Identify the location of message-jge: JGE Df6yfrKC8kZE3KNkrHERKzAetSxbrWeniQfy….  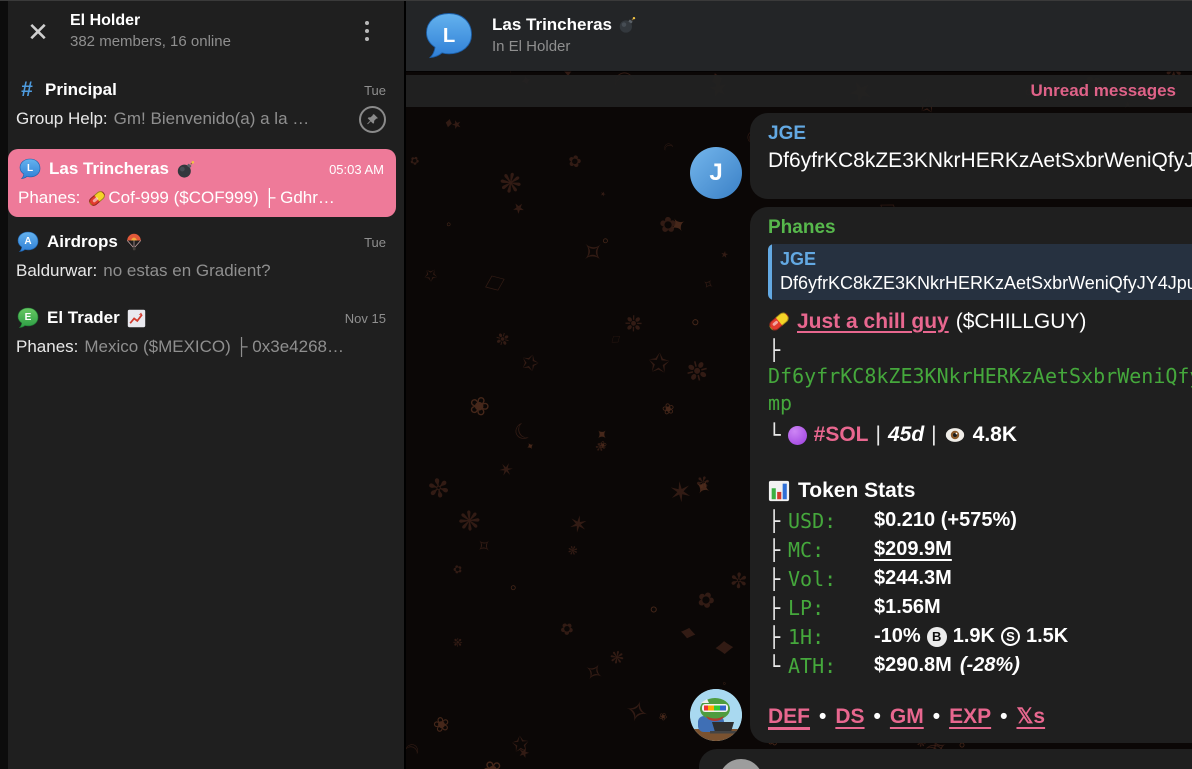
(971, 156).